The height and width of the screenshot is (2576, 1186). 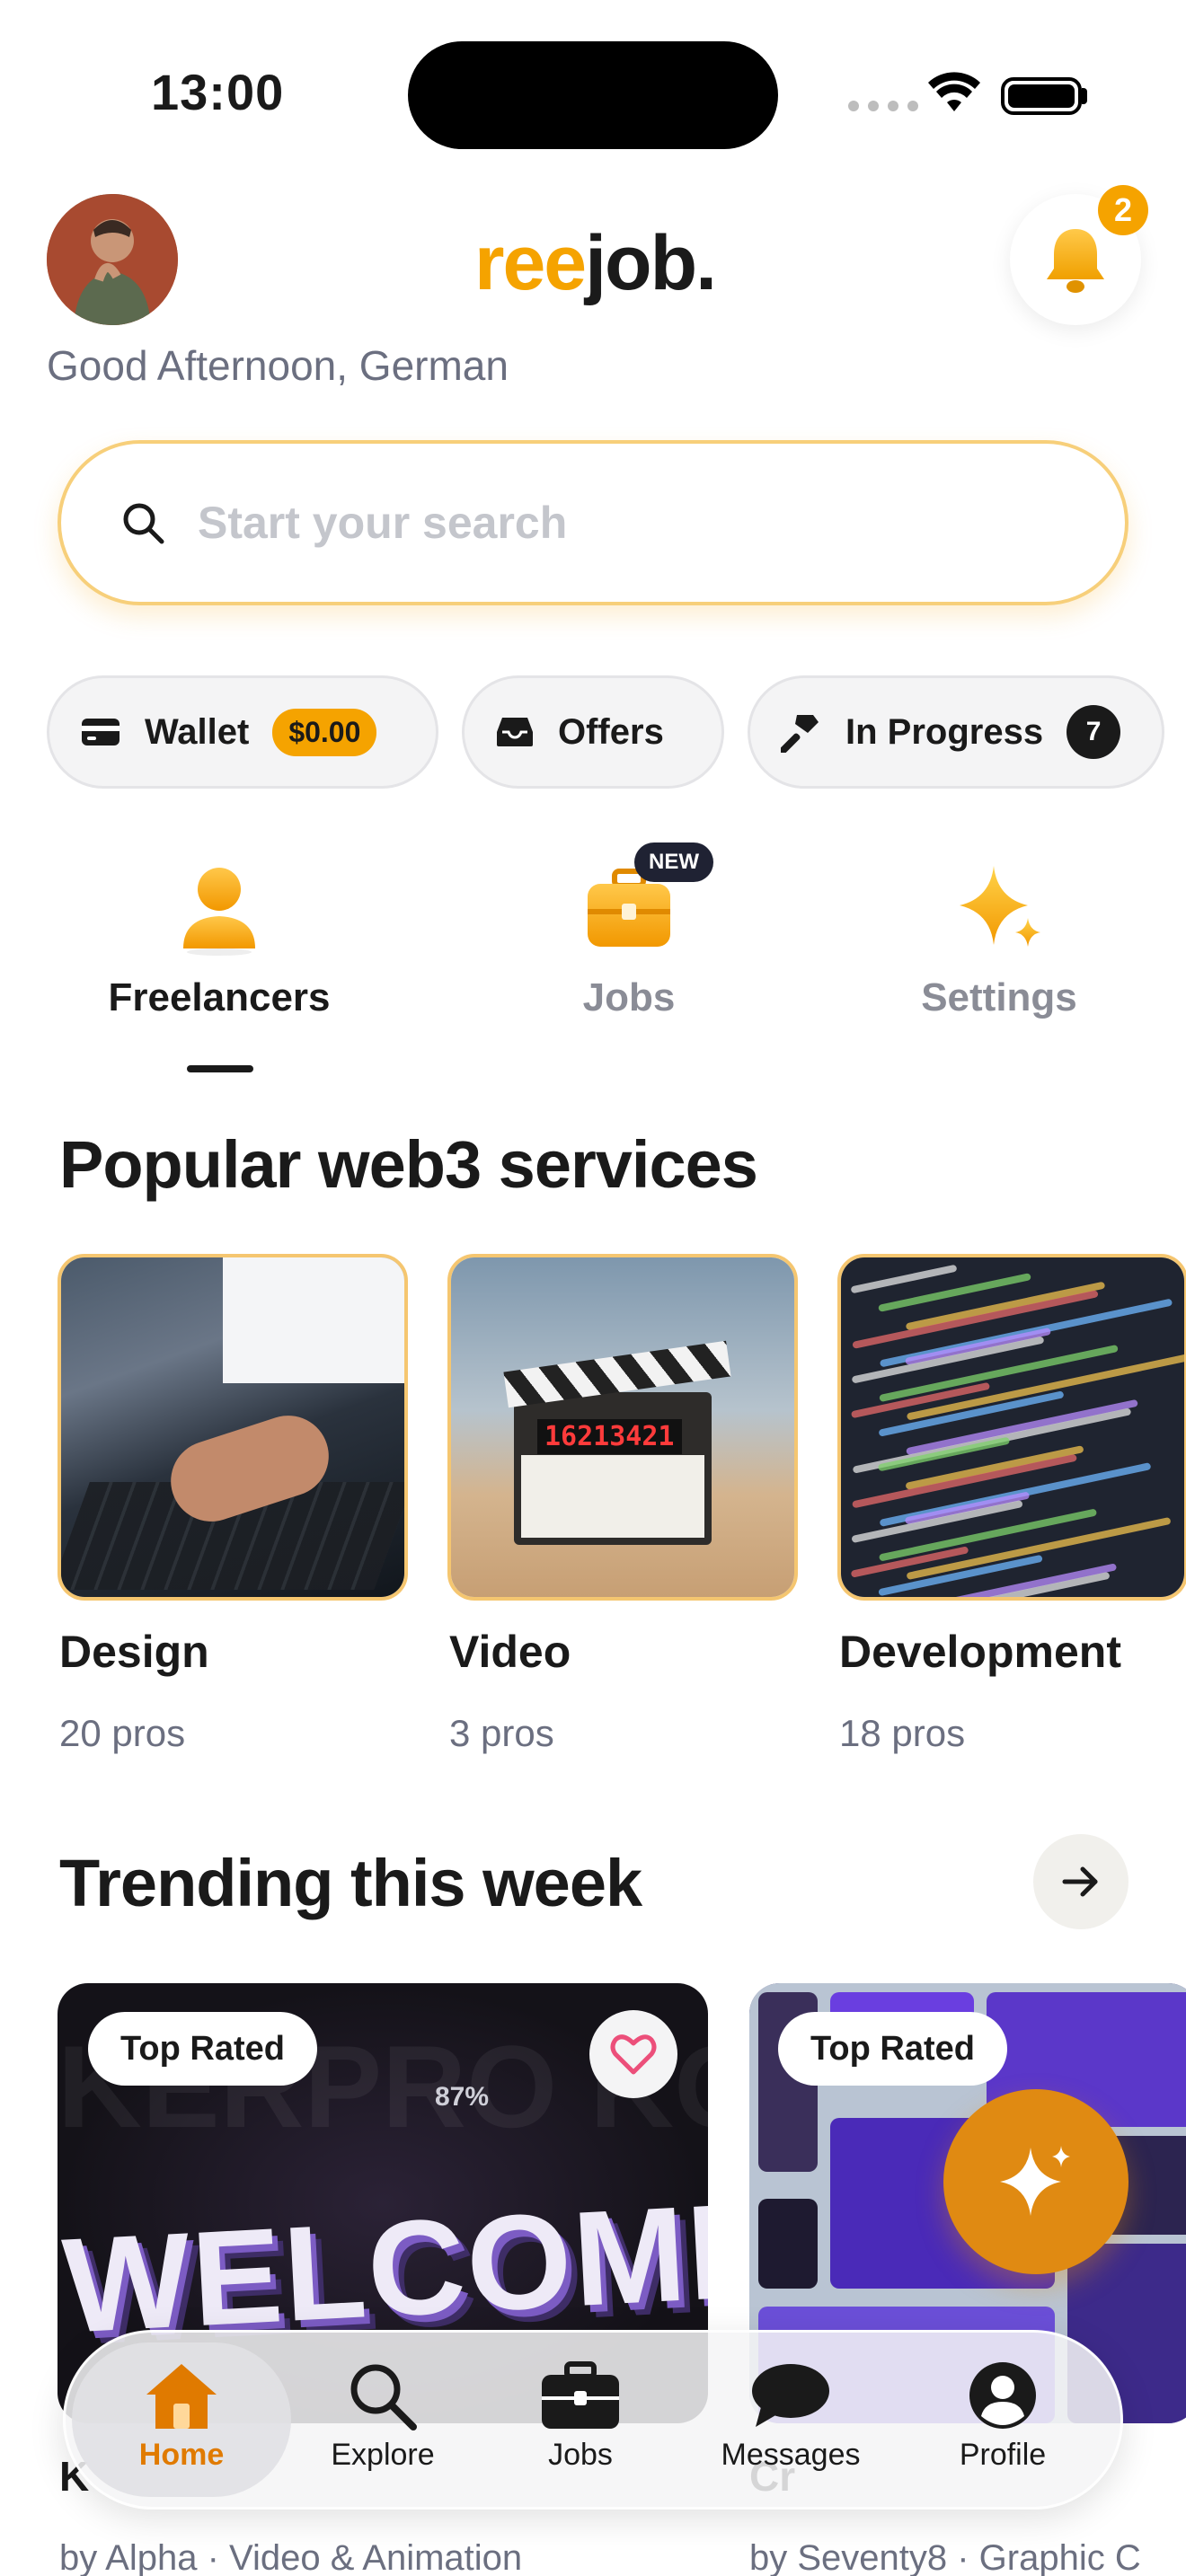 I want to click on service-title: Design, so click(x=134, y=1652).